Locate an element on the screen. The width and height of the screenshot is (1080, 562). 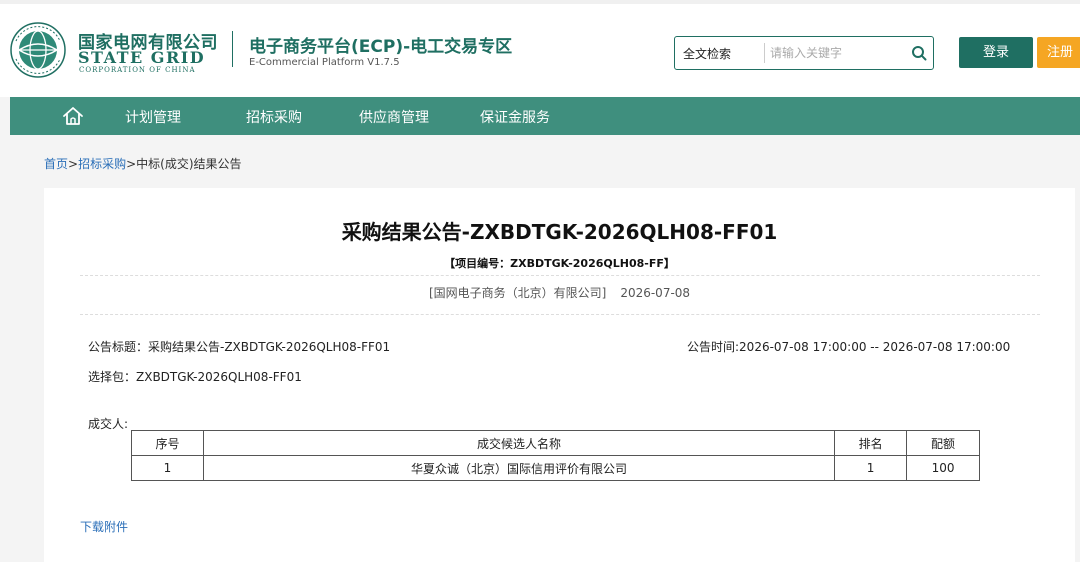
breadcrumb-procurement-link: 招标采购 is located at coordinates (102, 164).